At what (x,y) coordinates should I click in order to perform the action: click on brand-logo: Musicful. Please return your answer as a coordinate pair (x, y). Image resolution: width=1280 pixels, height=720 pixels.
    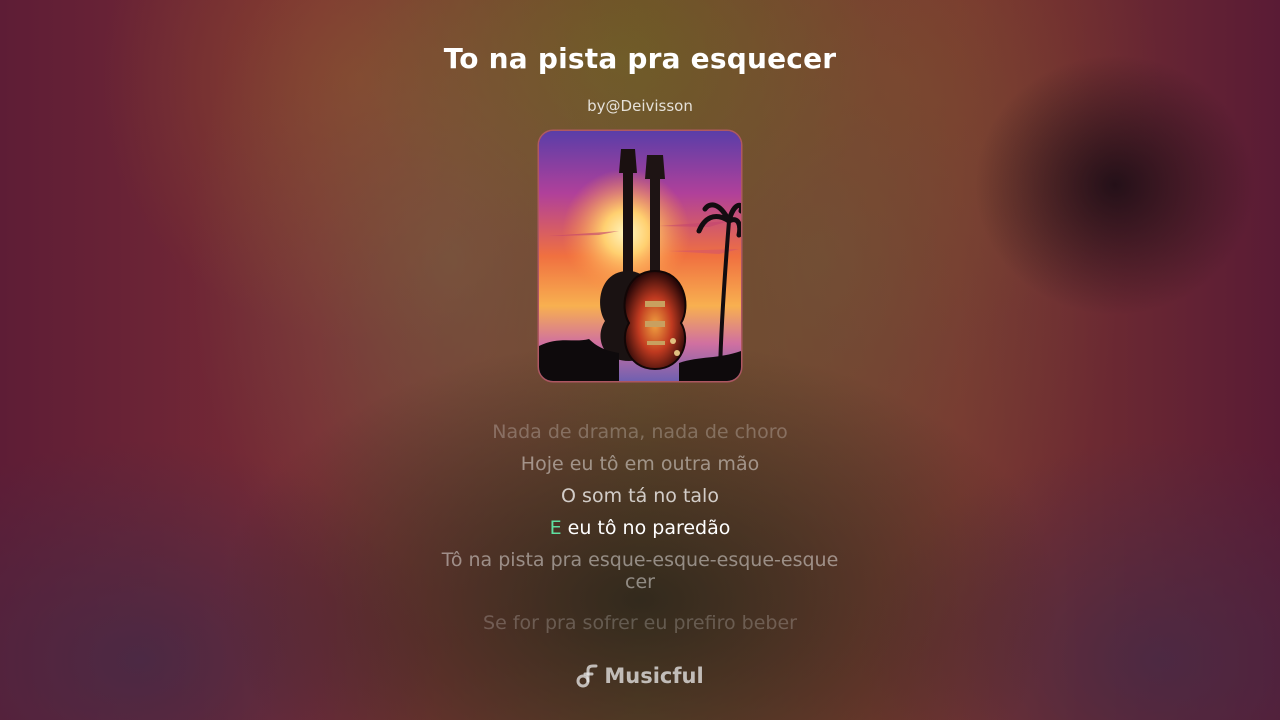
    Looking at the image, I should click on (640, 676).